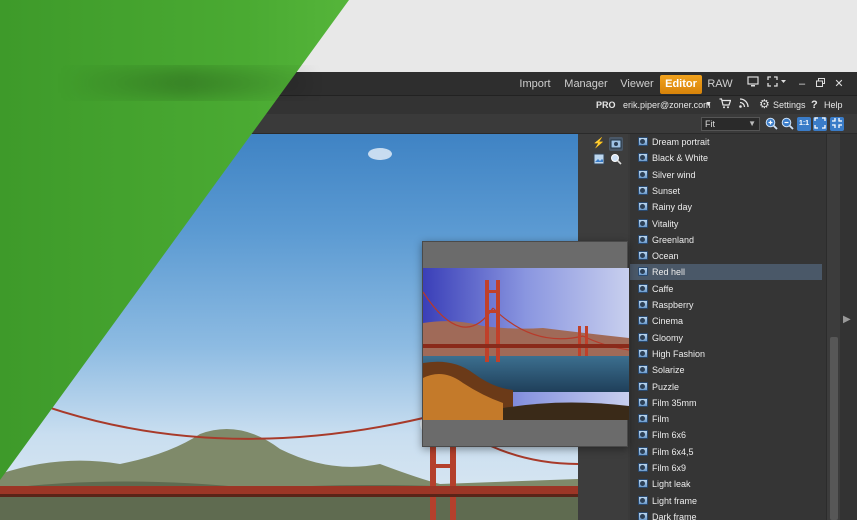  I want to click on filter-item: Dream portrait, so click(726, 142).